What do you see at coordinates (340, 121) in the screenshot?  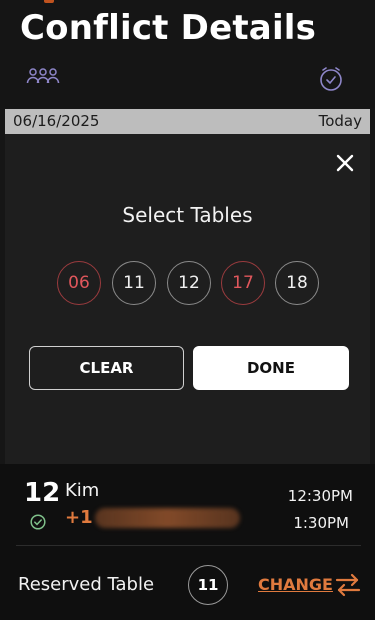 I see `today-label: Today` at bounding box center [340, 121].